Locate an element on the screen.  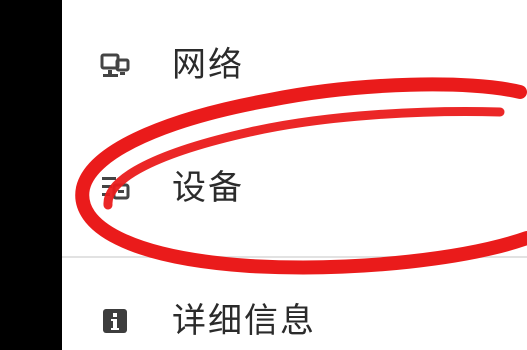
info-icon is located at coordinates (115, 321).